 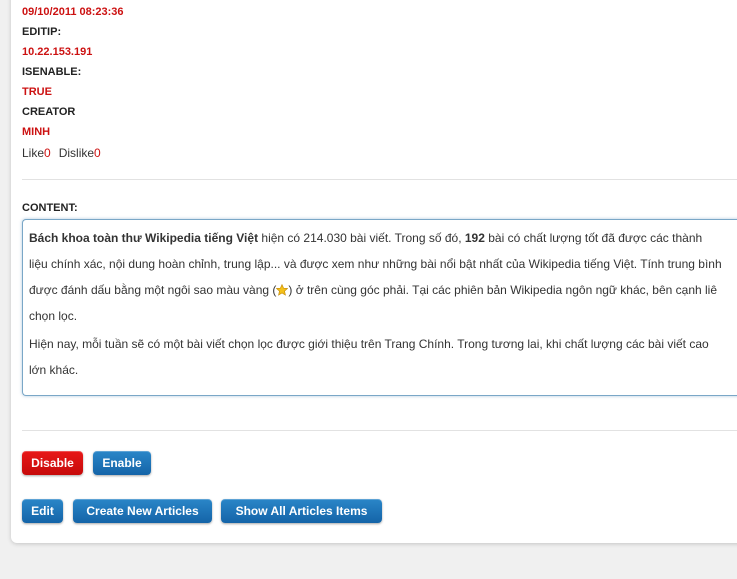 I want to click on edit-button: Edit, so click(x=42, y=511).